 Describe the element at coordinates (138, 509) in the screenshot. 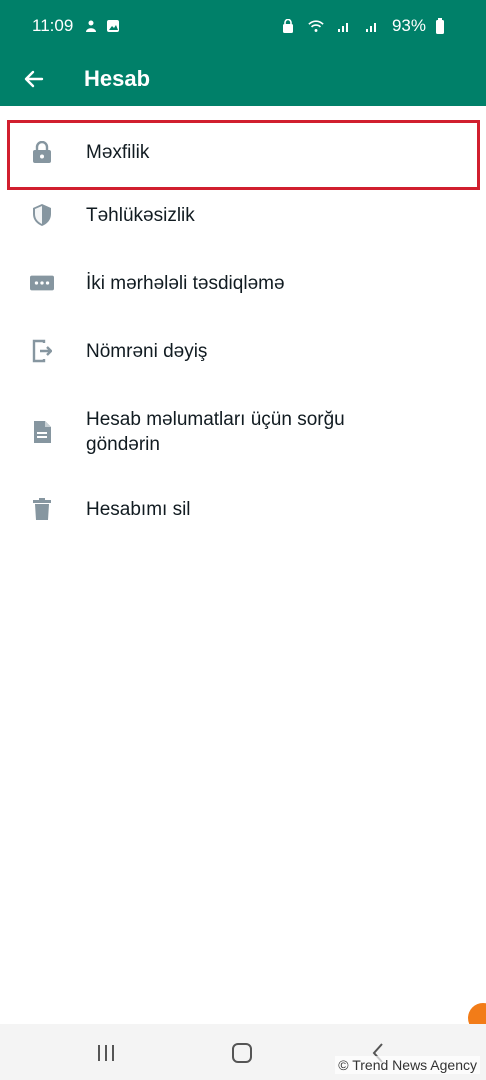

I see `menu-item-label: Hesabımı sil` at that location.